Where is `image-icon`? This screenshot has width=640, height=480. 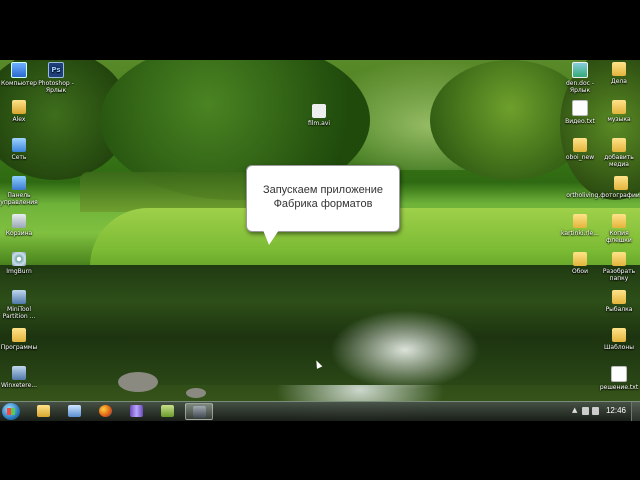 image-icon is located at coordinates (167, 411).